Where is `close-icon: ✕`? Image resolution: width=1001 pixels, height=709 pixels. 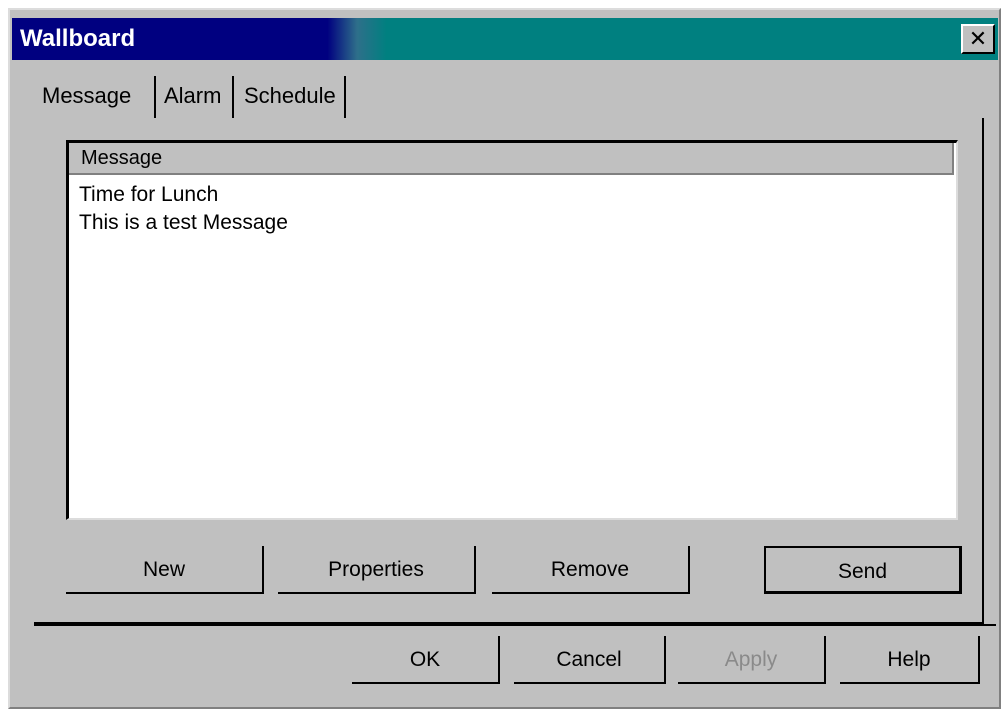
close-icon: ✕ is located at coordinates (978, 38).